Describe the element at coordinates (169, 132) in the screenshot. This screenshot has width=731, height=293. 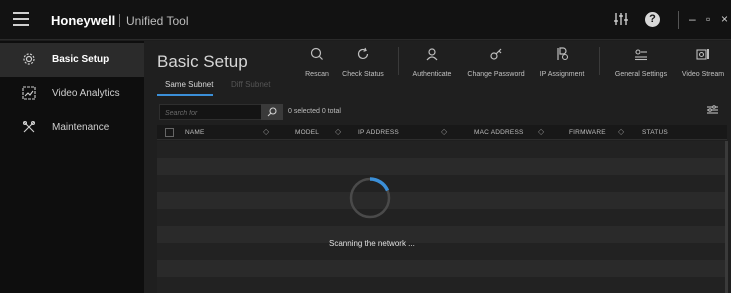
I see `select-all-checkbox` at that location.